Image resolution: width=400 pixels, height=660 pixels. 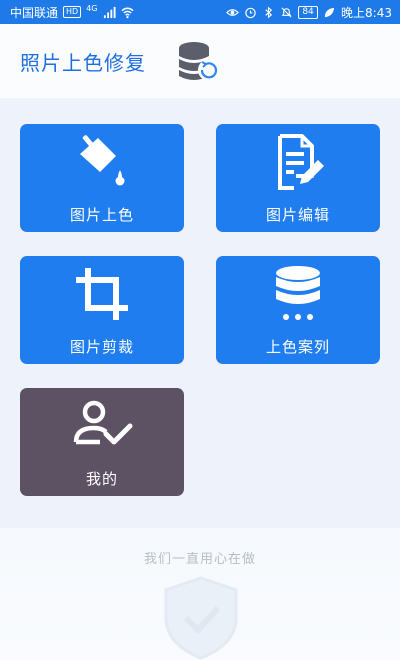 I want to click on eye-icon, so click(x=232, y=12).